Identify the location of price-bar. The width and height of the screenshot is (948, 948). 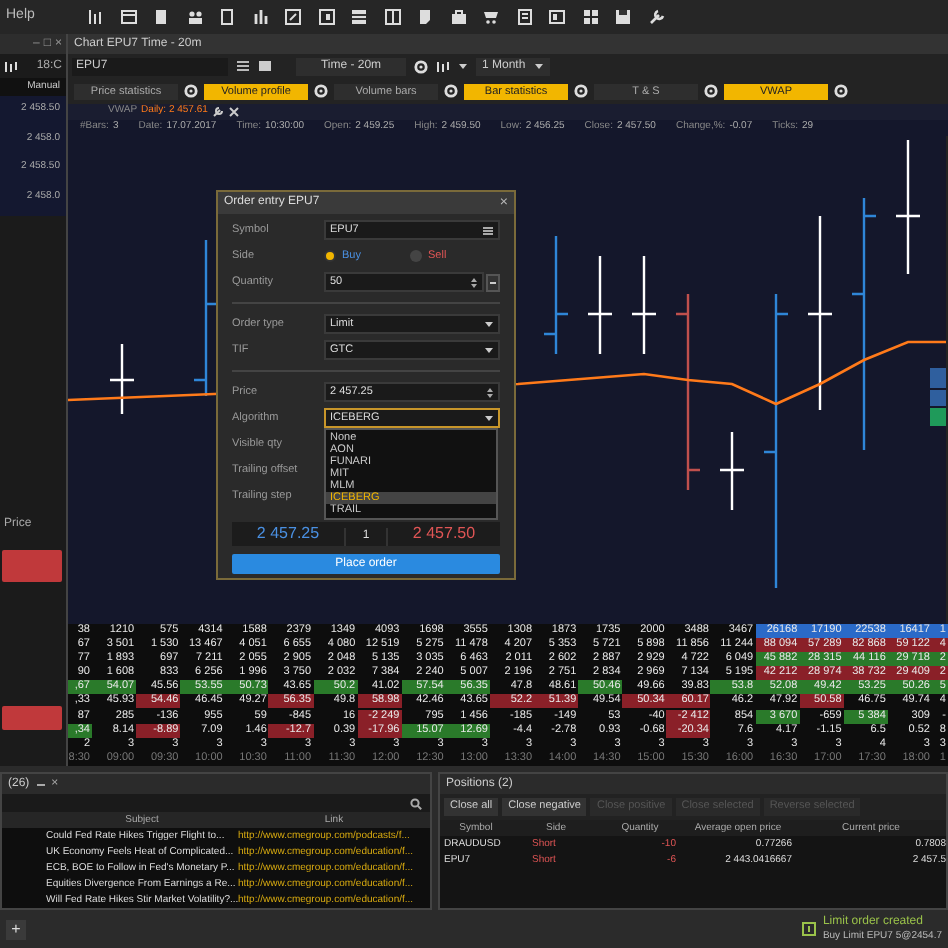
(556, 295).